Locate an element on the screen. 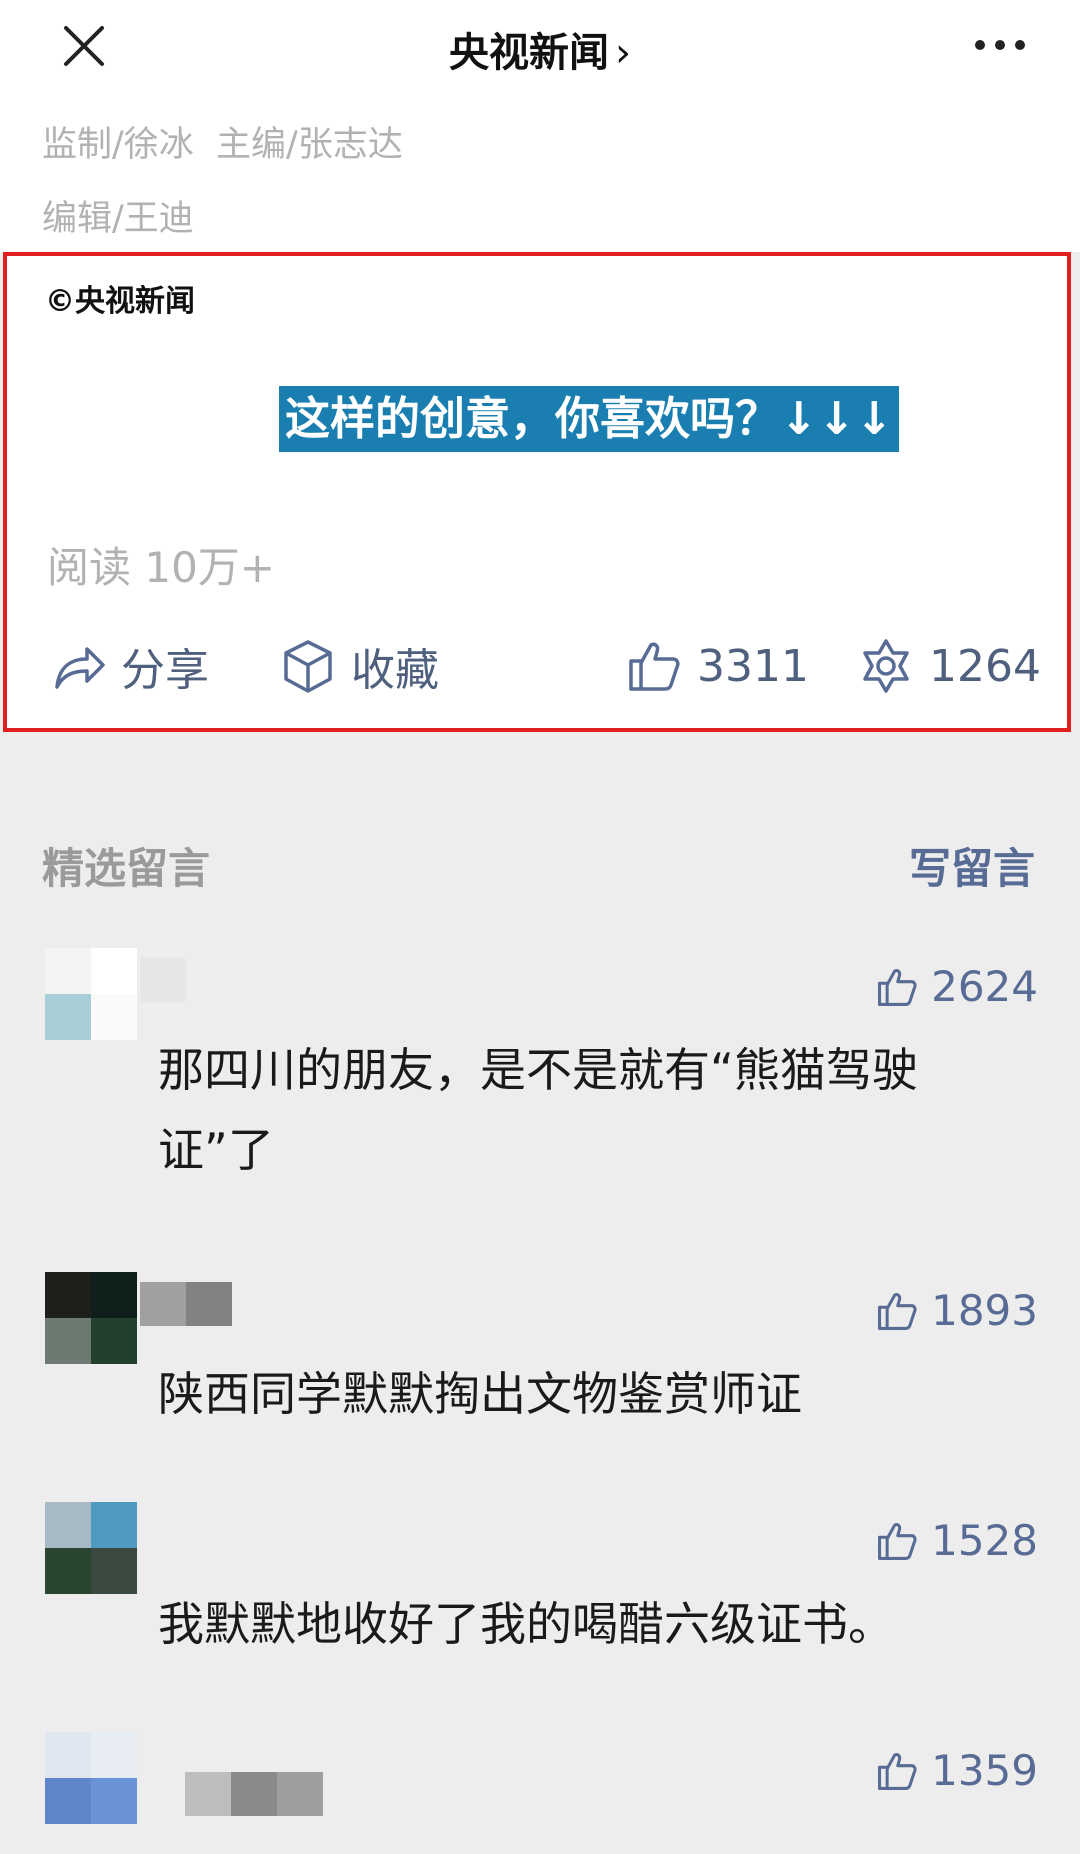 The image size is (1080, 1854). share-label: 分享 is located at coordinates (165, 670).